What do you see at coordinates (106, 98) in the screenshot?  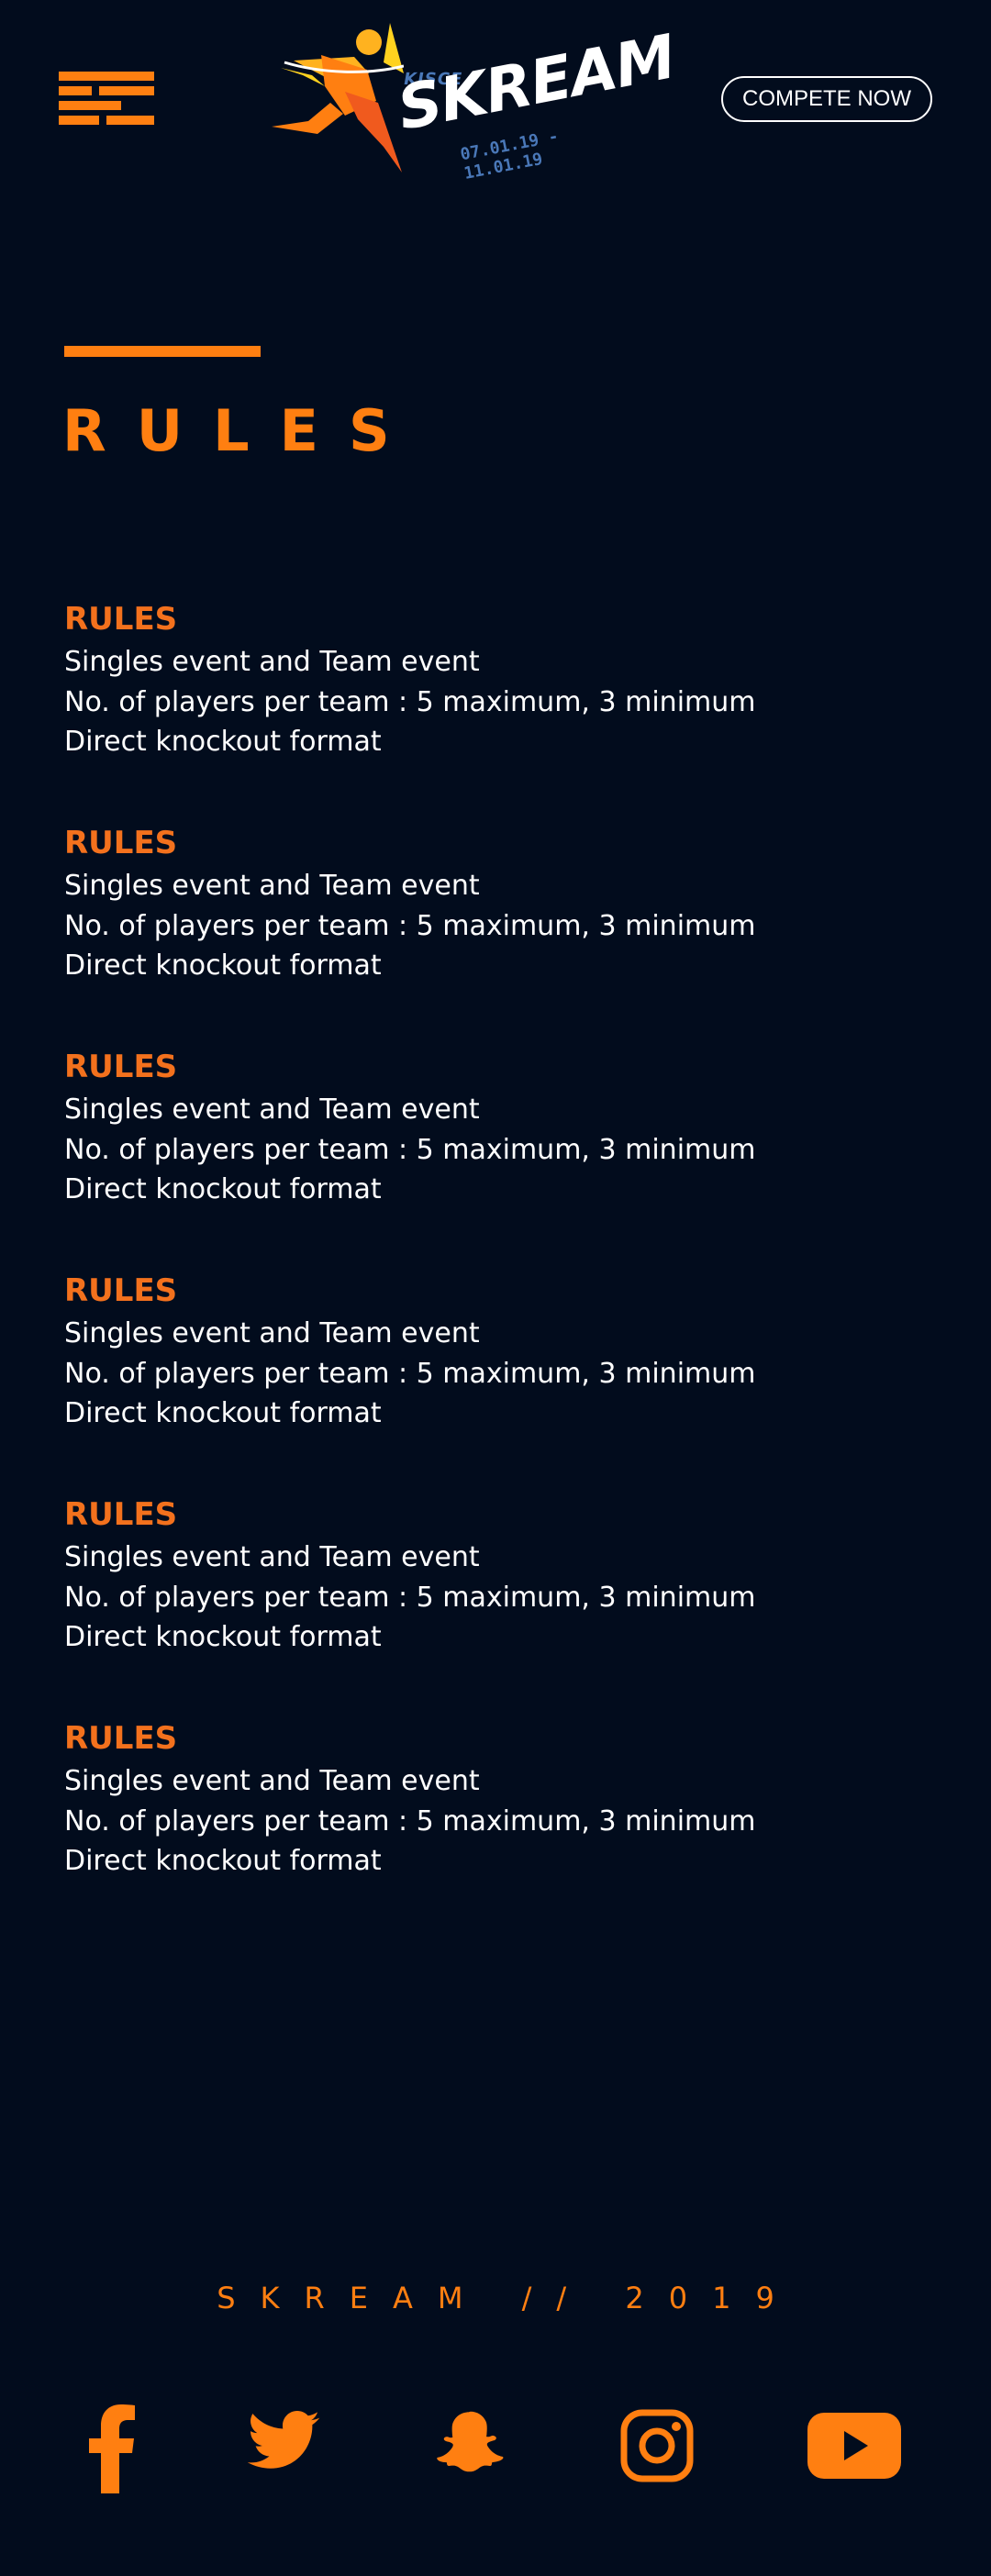 I see `hamburger-menu-icon` at bounding box center [106, 98].